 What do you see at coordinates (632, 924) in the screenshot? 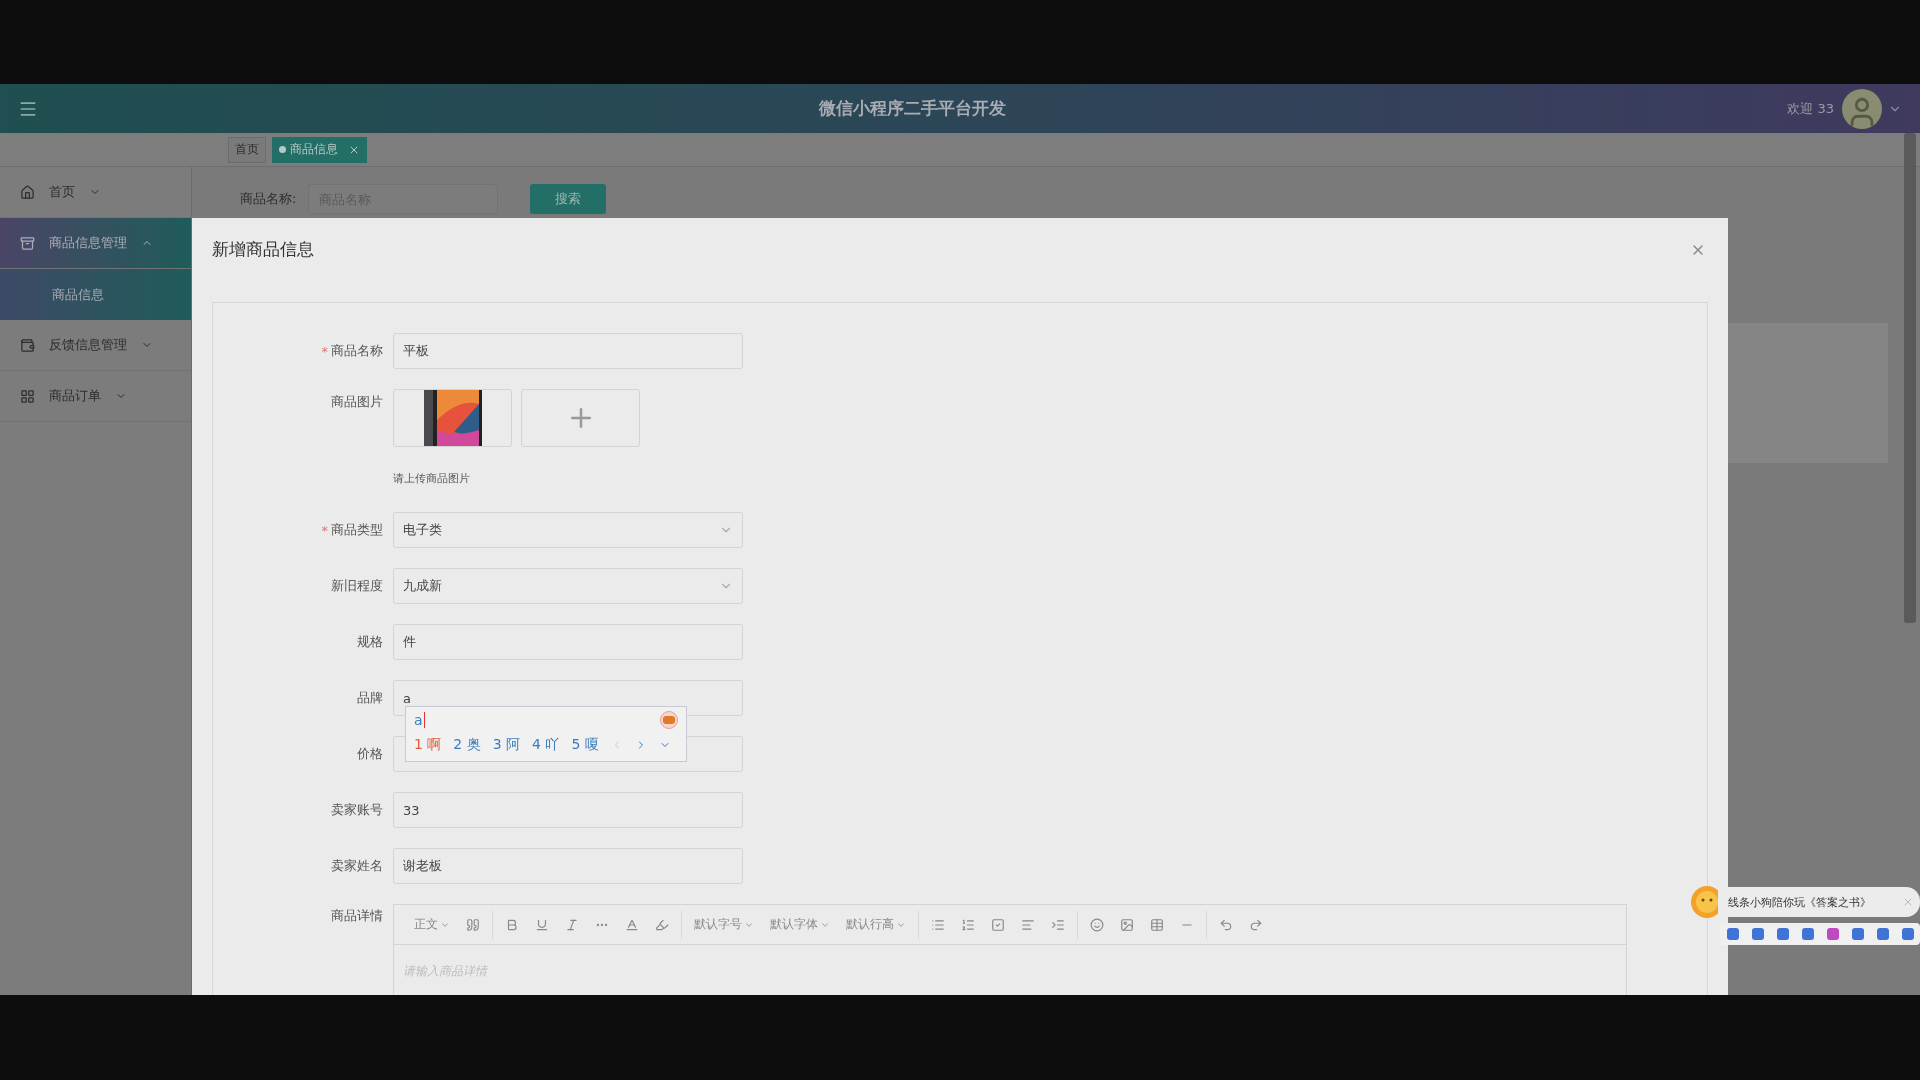
I see `font-color-icon` at bounding box center [632, 924].